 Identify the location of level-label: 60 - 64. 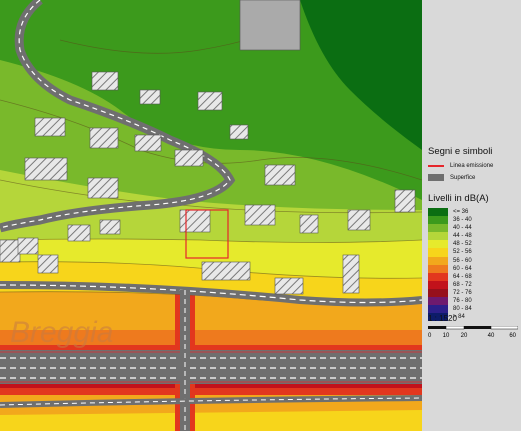
(462, 268).